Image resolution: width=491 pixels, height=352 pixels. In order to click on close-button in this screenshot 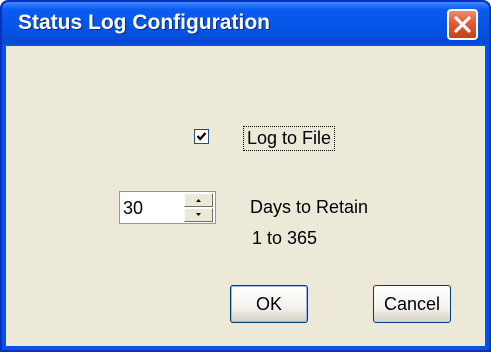, I will do `click(462, 24)`.